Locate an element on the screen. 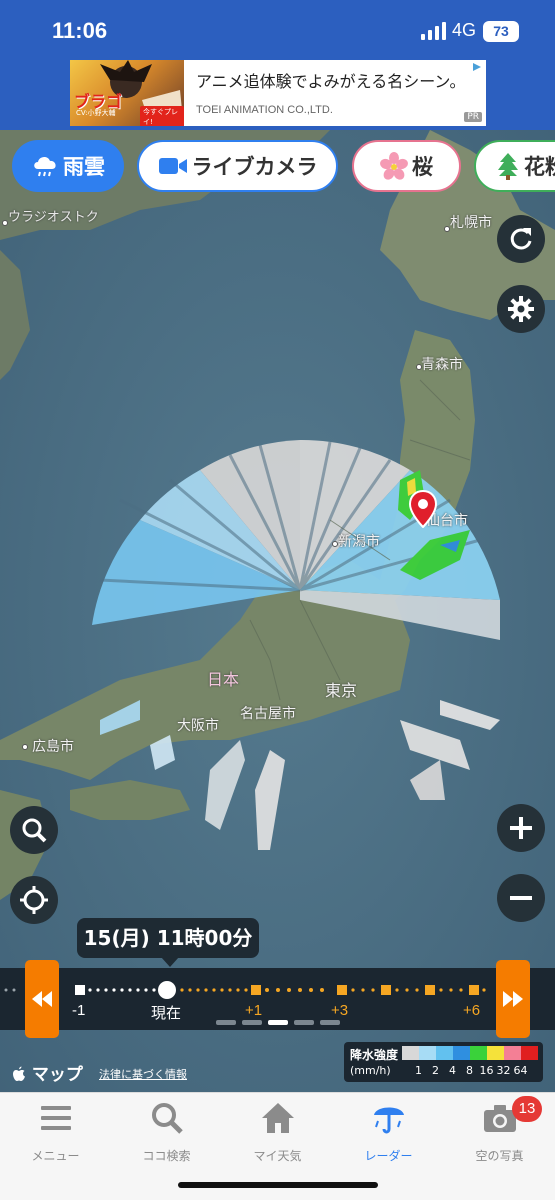 This screenshot has width=555, height=1200. precipitation-legend: 降水強度 (mm/h) 1 2 4 8 16 32 64 is located at coordinates (443, 1062).